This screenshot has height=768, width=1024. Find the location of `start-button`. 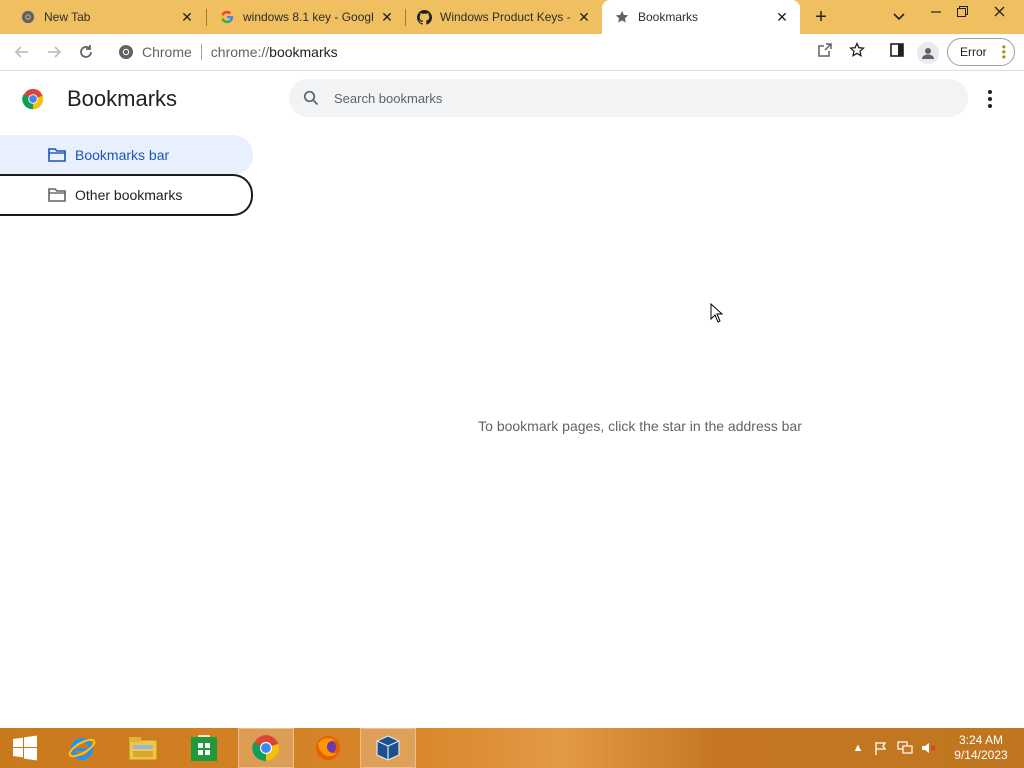

start-button is located at coordinates (25, 748).